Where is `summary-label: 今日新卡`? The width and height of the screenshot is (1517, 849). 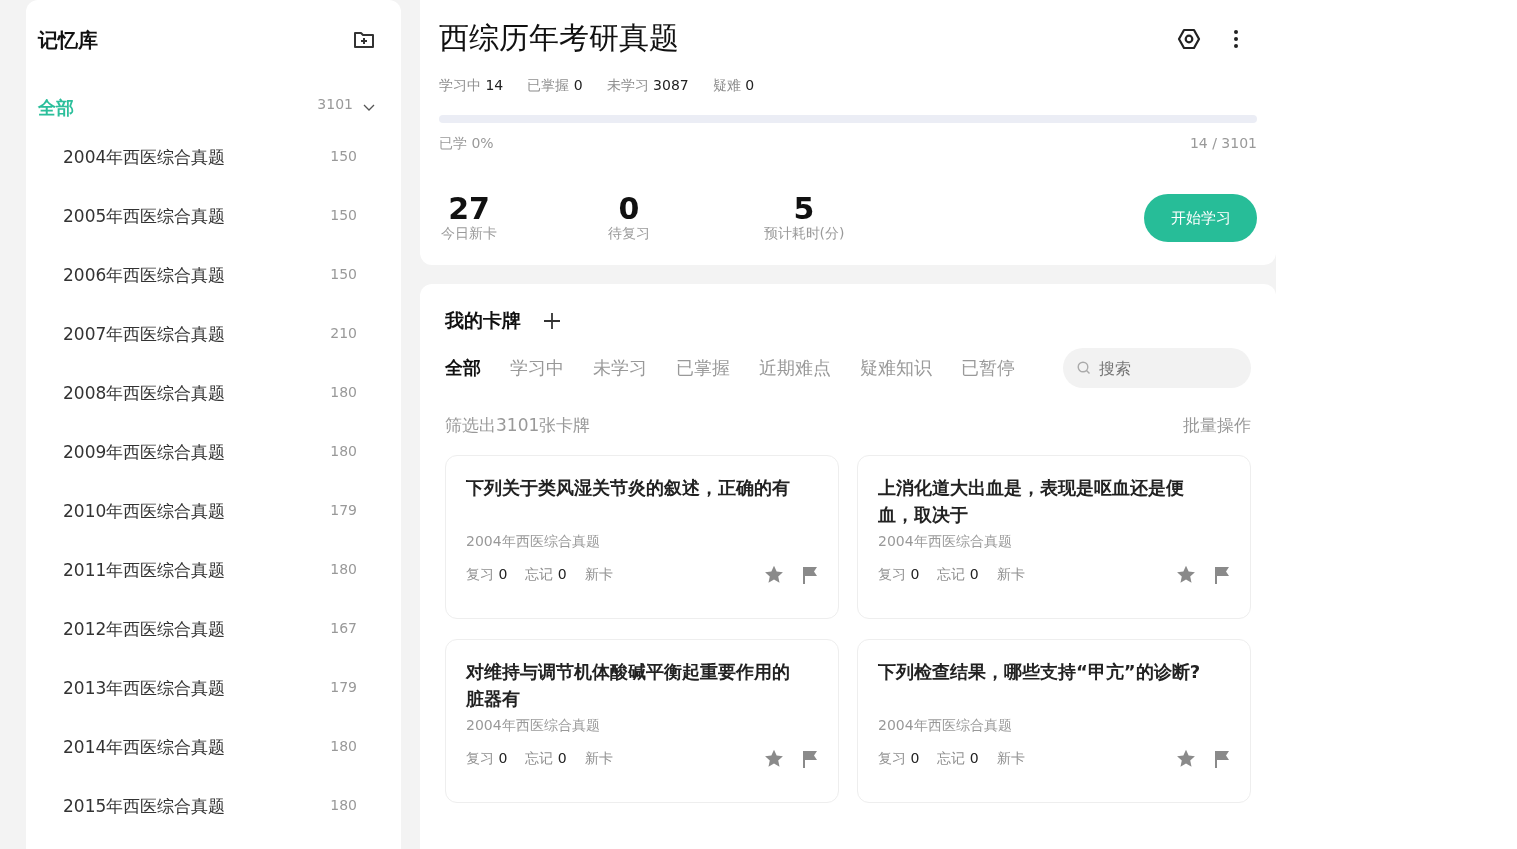 summary-label: 今日新卡 is located at coordinates (469, 234).